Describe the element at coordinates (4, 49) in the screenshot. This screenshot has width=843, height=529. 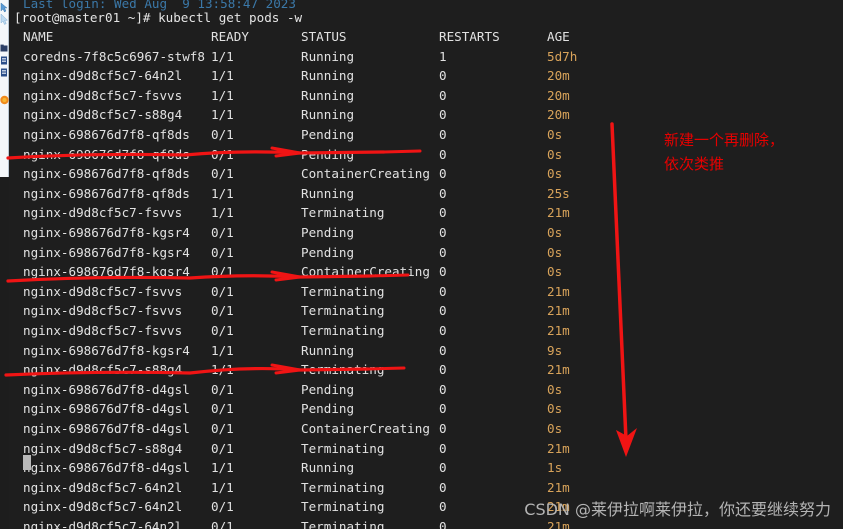
I see `folder-icon` at that location.